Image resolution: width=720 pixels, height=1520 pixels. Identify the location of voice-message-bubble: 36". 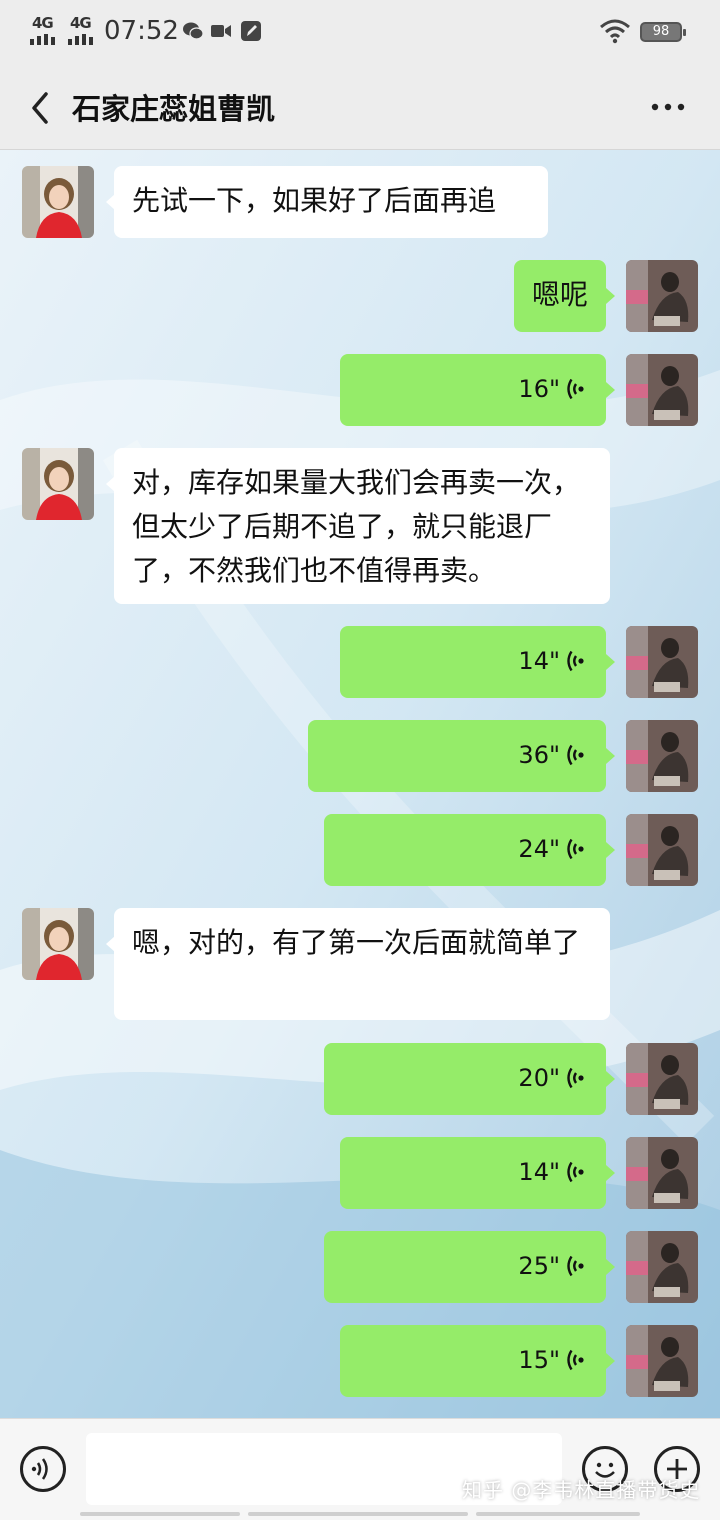
(457, 756).